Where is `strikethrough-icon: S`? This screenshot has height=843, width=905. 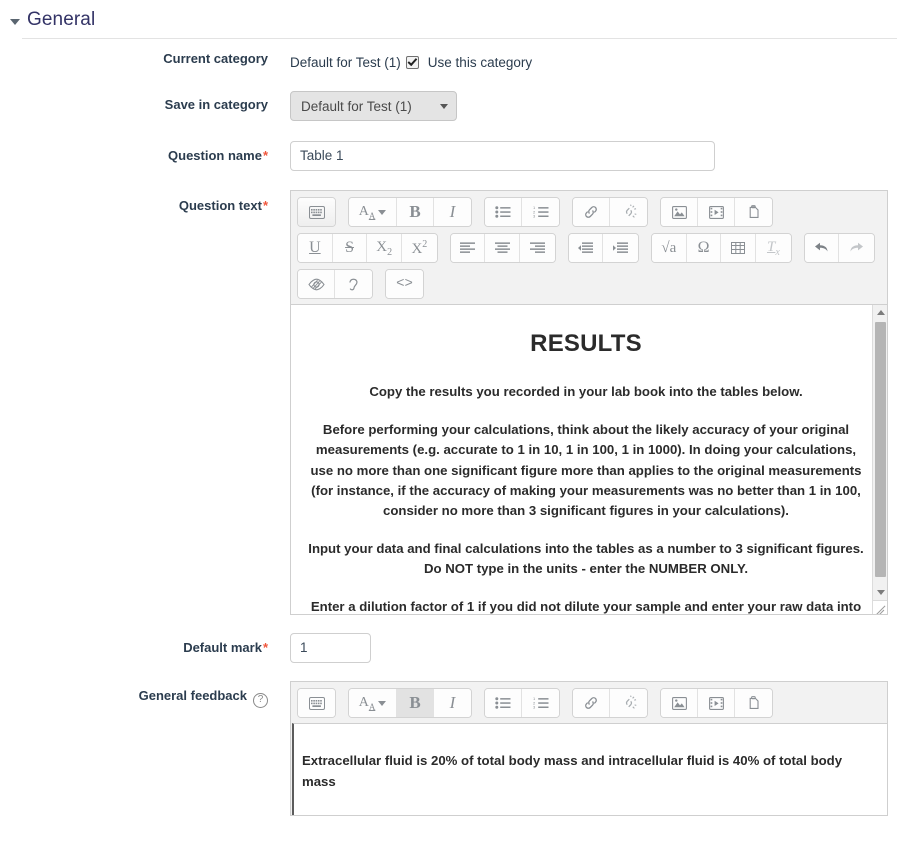
strikethrough-icon: S is located at coordinates (350, 248).